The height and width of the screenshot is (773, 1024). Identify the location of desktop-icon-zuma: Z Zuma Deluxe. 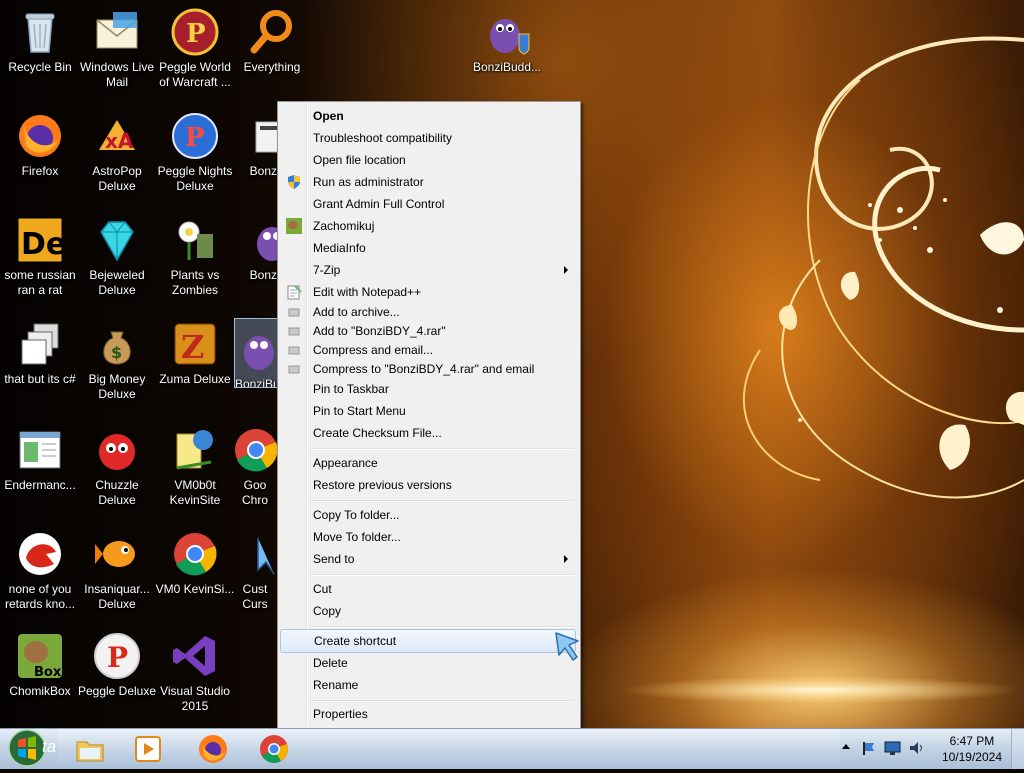
(195, 364).